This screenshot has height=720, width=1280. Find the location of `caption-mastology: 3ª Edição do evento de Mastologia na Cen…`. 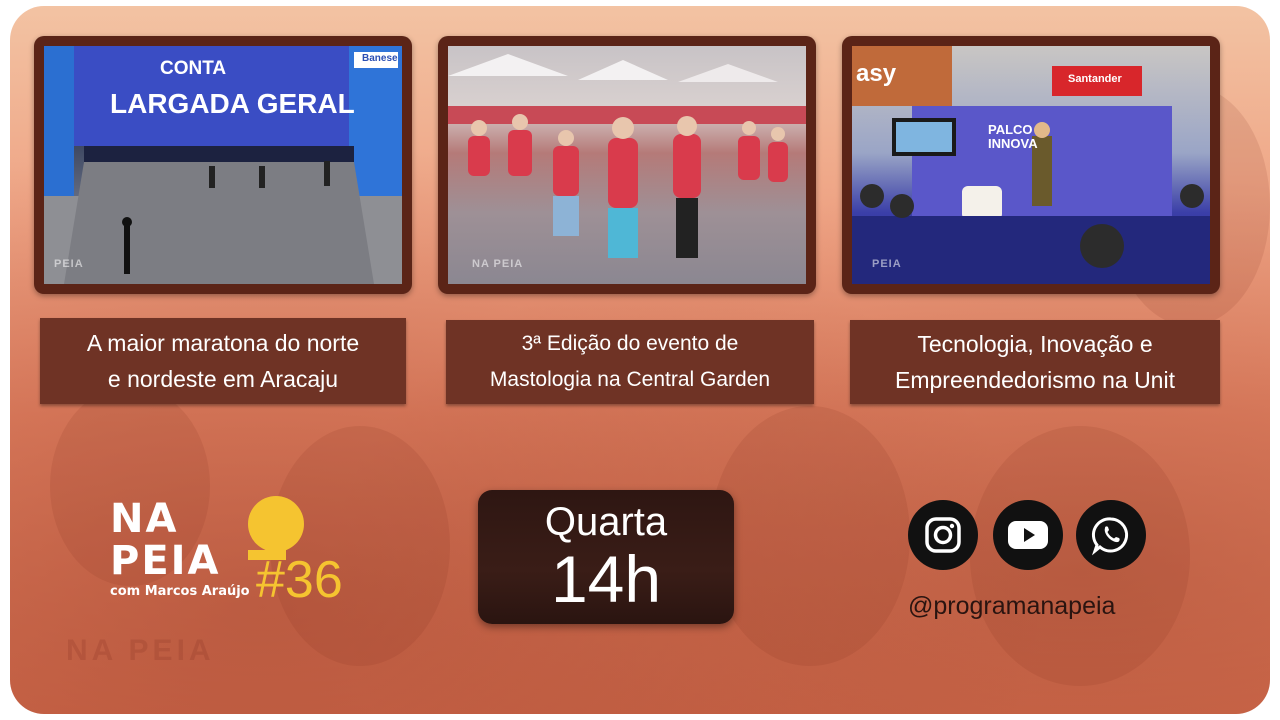

caption-mastology: 3ª Edição do evento de Mastologia na Cen… is located at coordinates (630, 362).